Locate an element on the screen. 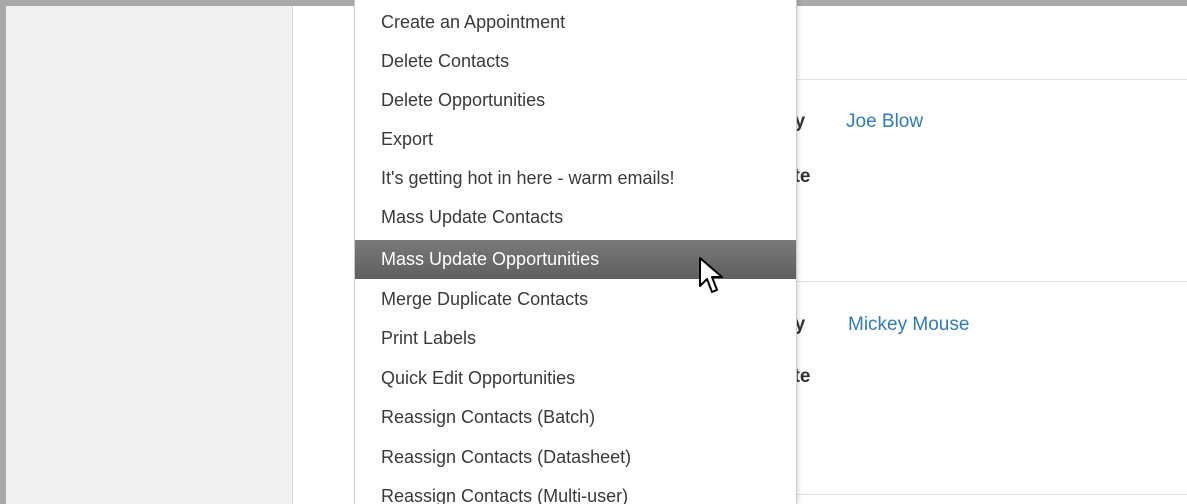 The height and width of the screenshot is (504, 1187). menu-item-merge-duplicate-contacts: Merge Duplicate Contacts is located at coordinates (575, 299).